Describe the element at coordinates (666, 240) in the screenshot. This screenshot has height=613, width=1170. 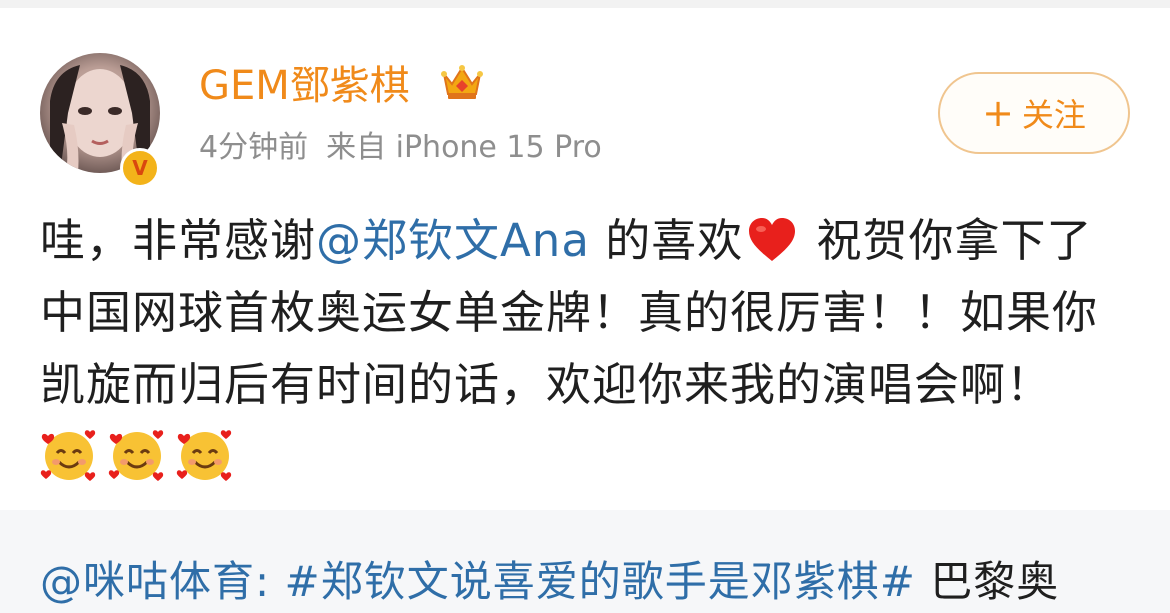
I see `post-text-segment: 的喜欢` at that location.